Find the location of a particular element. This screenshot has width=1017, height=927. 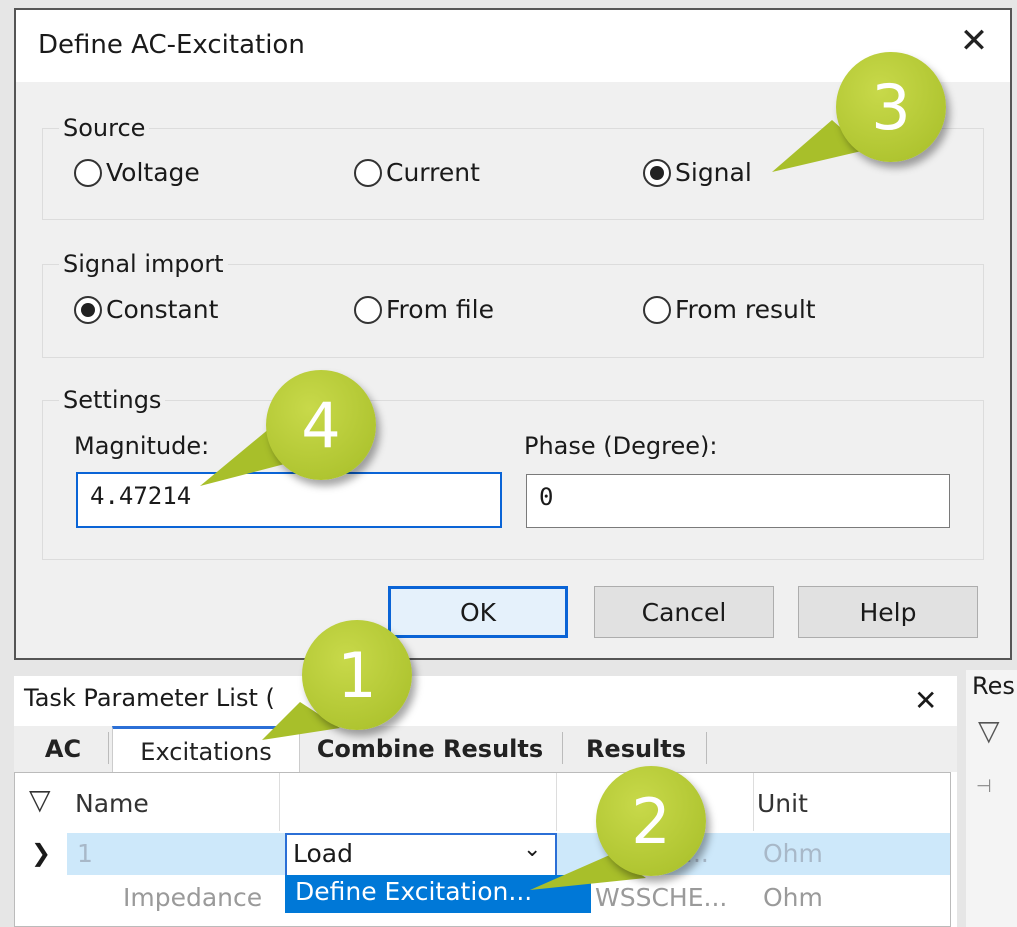

callout-badge-1: 1 is located at coordinates (357, 675).